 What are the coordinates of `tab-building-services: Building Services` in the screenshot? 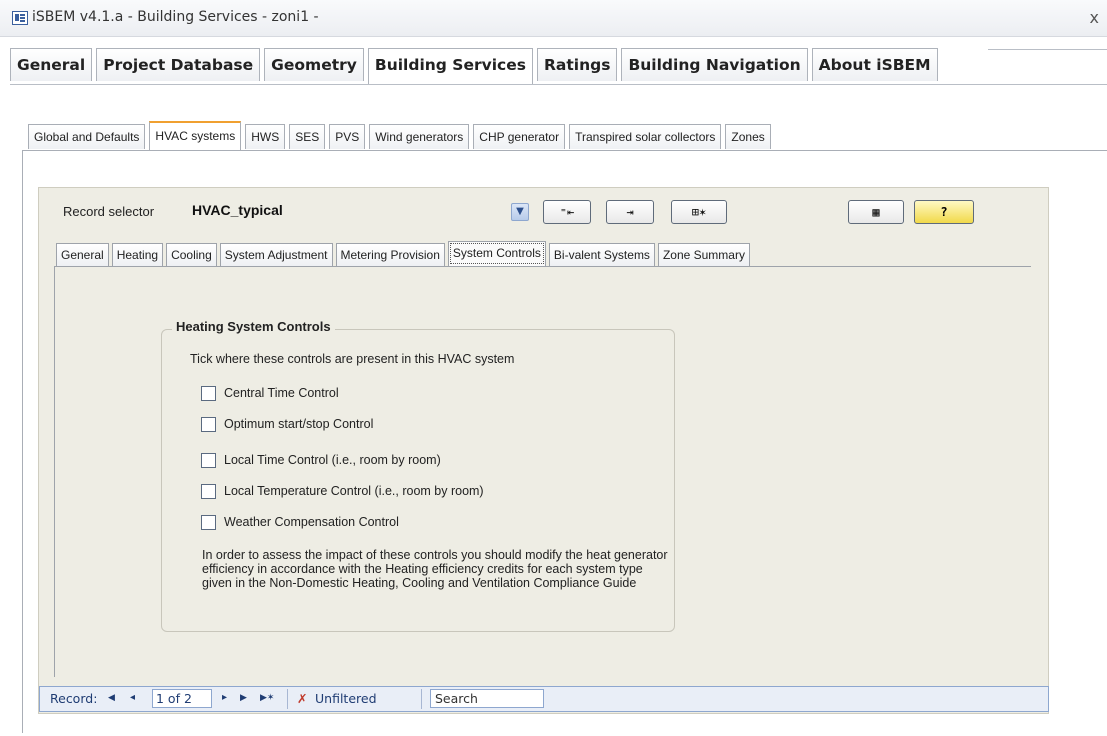 It's located at (450, 66).